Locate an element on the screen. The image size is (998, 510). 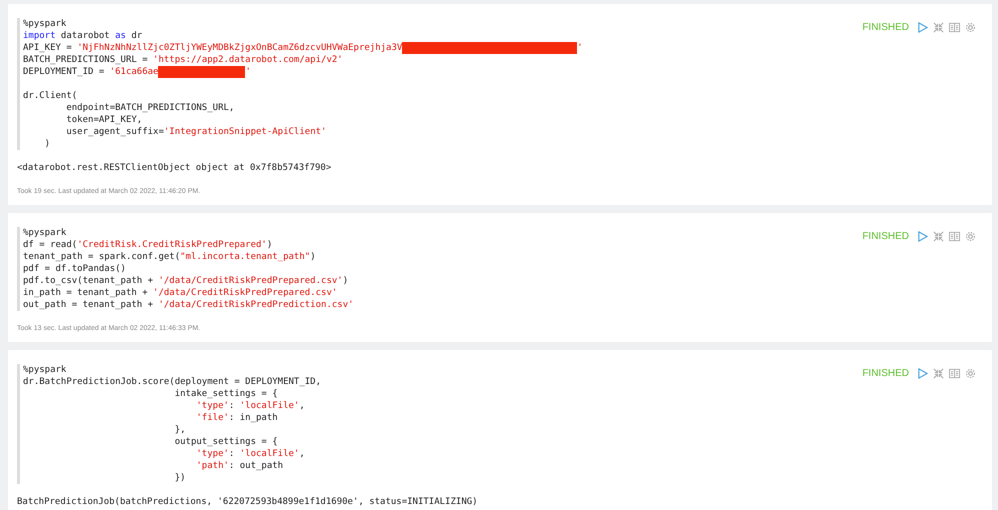
code-line: endpoint=BATCH_PREDICTIONS_URL, is located at coordinates (149, 108).